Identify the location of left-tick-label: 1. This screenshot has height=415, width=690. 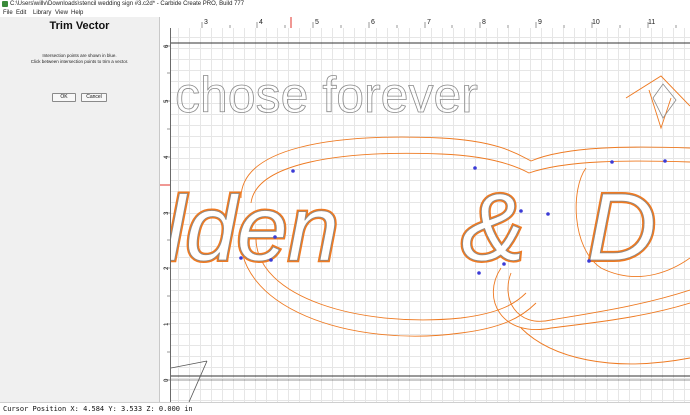
(167, 324).